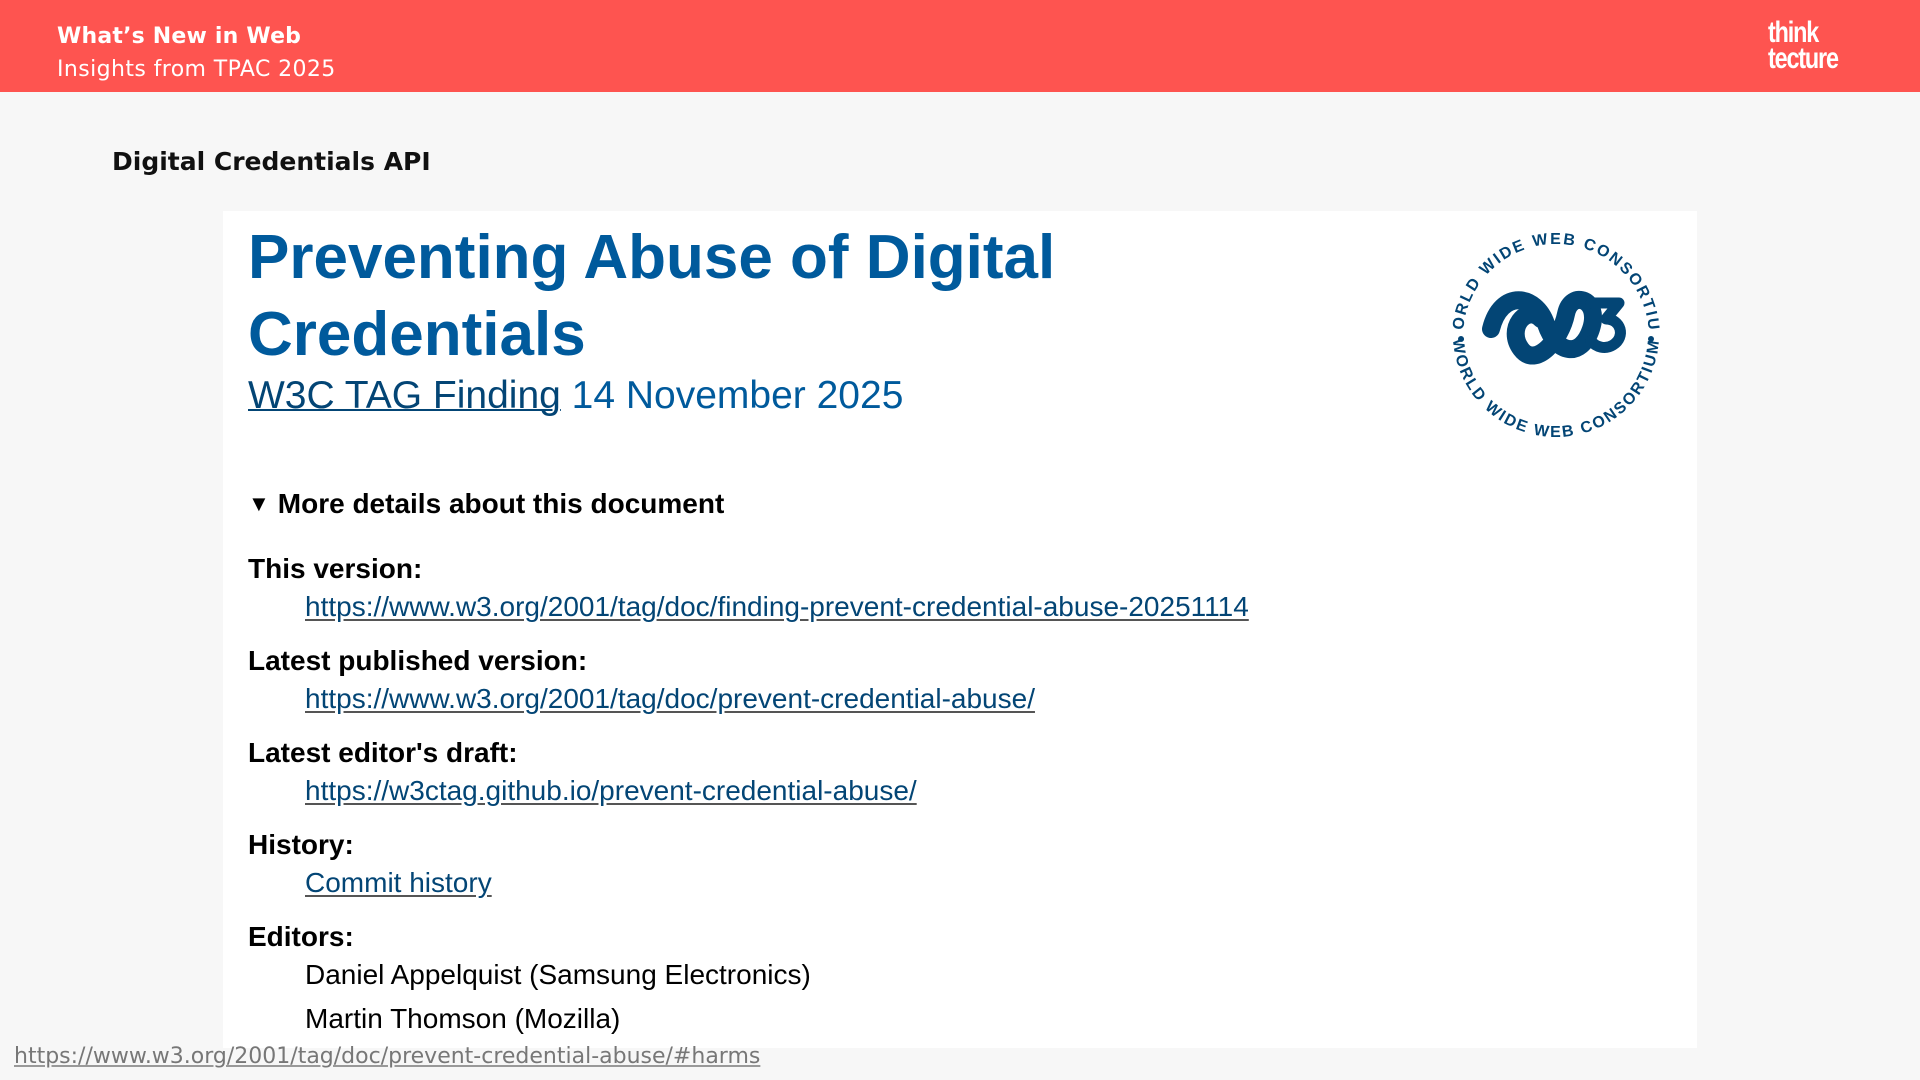 The image size is (1920, 1080). Describe the element at coordinates (301, 844) in the screenshot. I see `history-label: History:` at that location.